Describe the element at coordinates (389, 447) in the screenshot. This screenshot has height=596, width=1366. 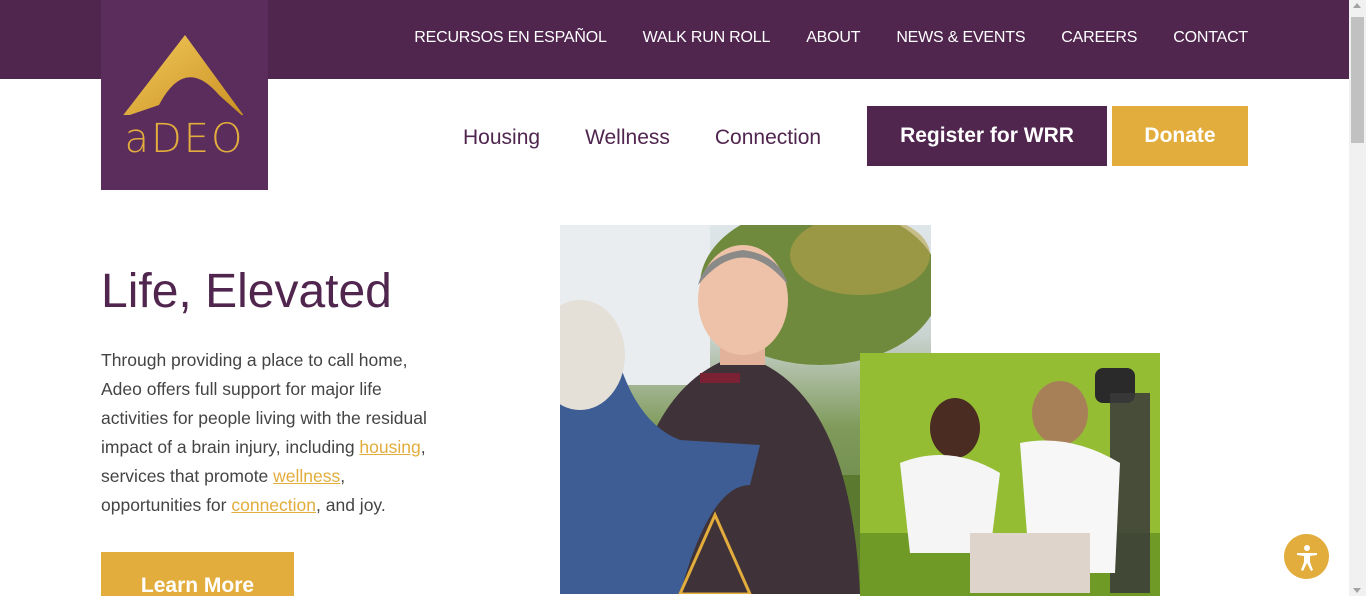
I see `housing-link: housing` at that location.